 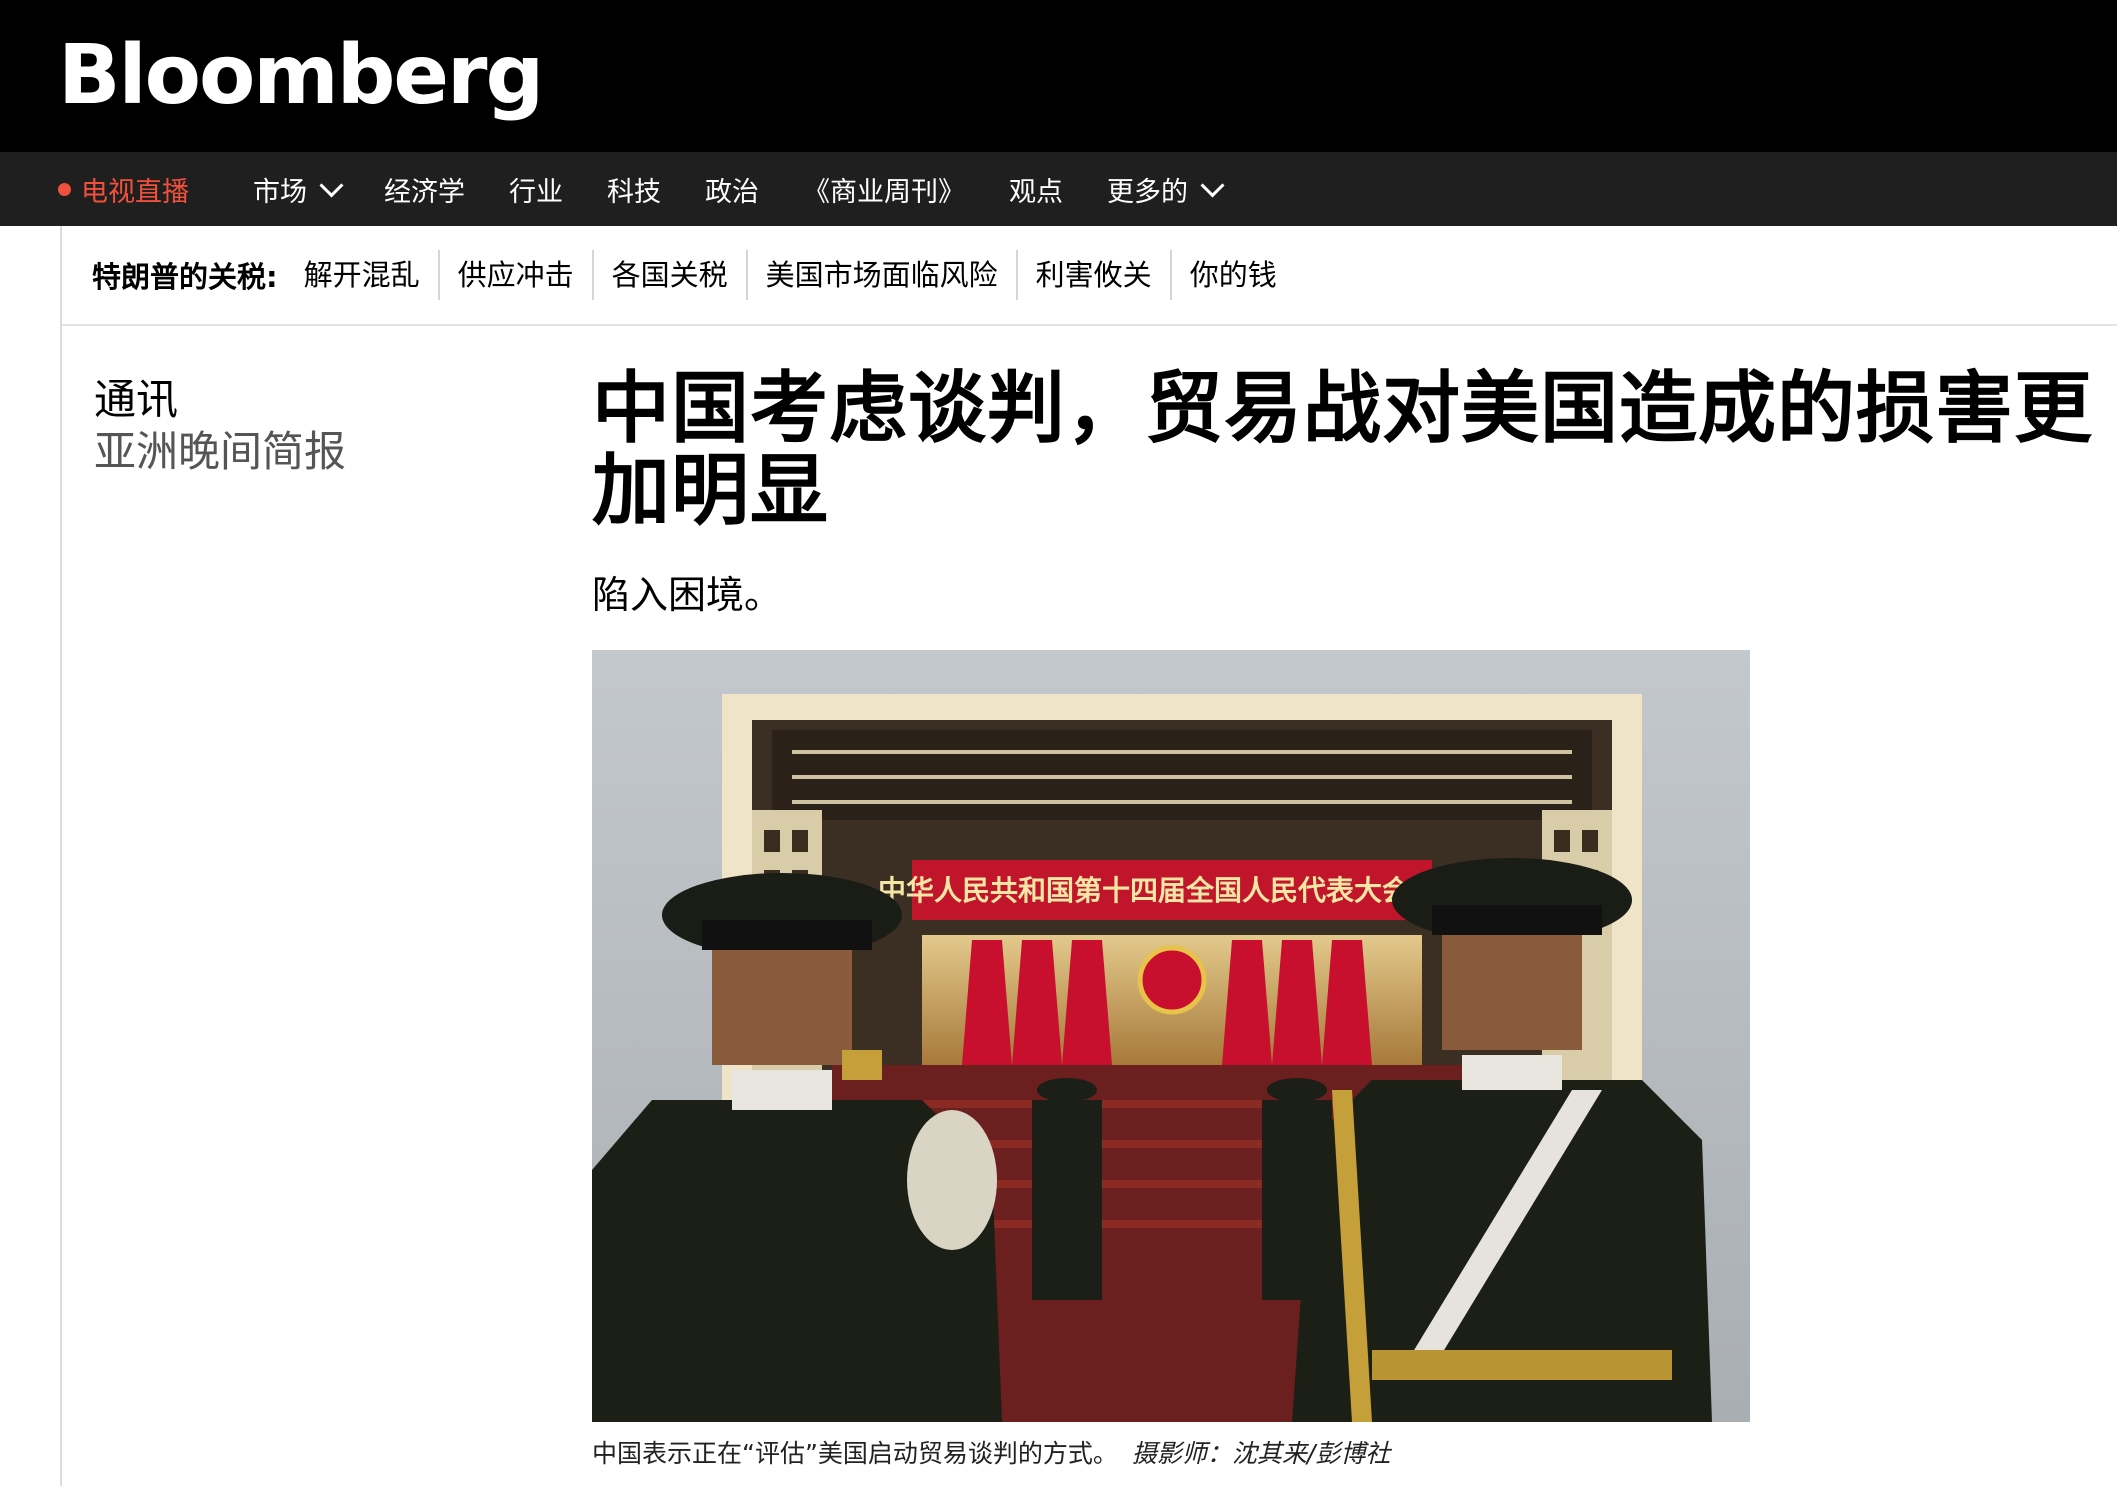 I want to click on nav-live-tv: 电视直播, so click(x=123, y=189).